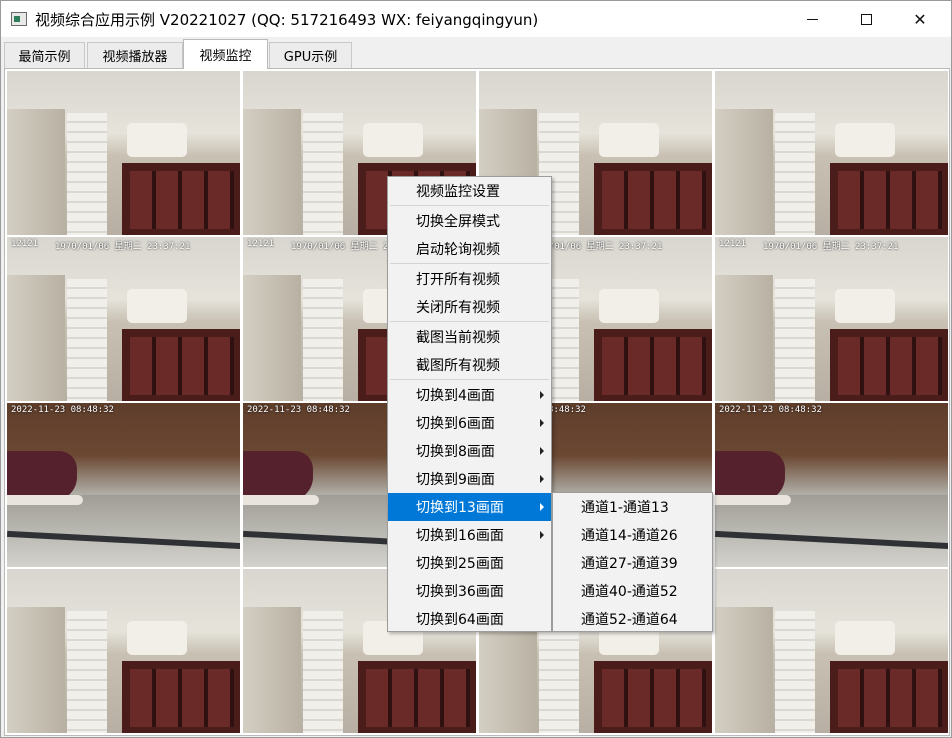 The image size is (952, 738). I want to click on menu-item-13: 切换到16画面, so click(469, 535).